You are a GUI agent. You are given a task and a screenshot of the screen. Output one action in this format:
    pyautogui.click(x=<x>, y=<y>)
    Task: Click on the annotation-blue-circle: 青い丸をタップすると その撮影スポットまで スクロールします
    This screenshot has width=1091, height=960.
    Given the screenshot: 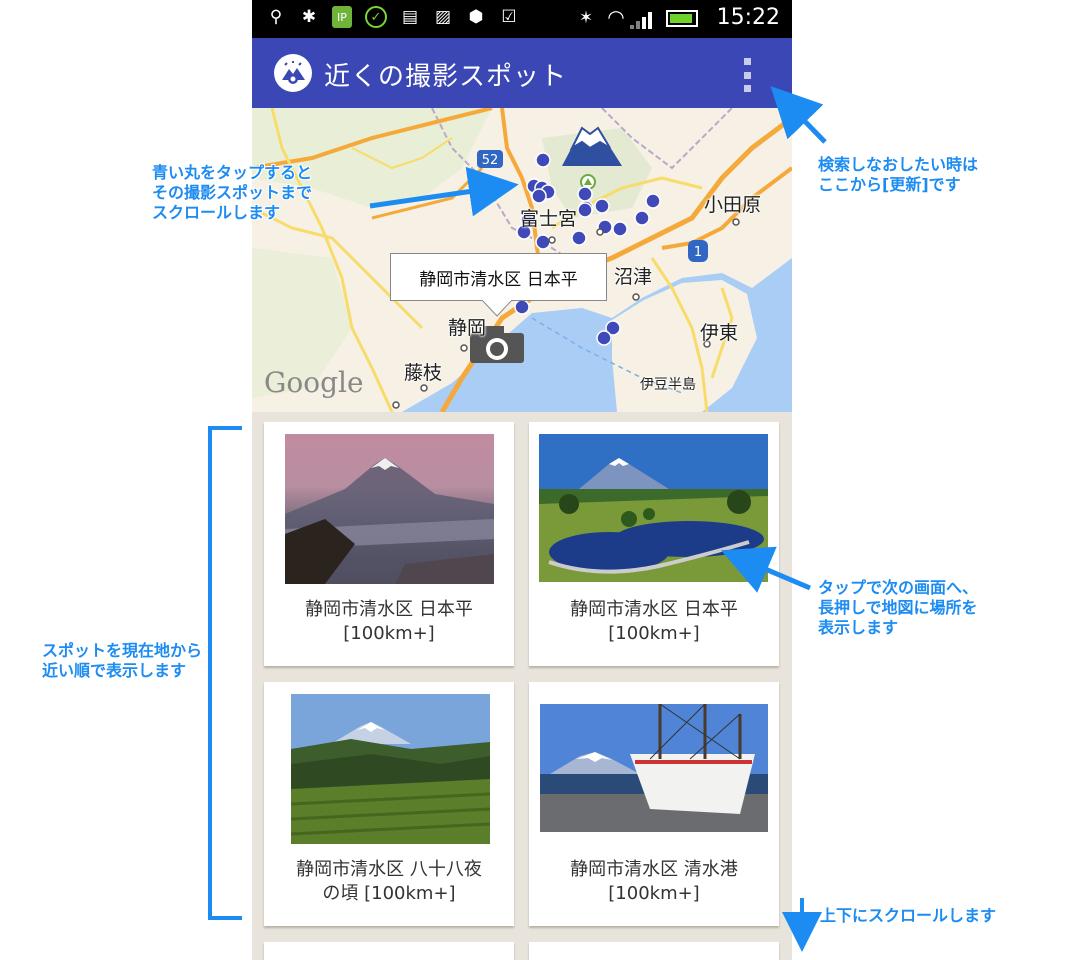 What is the action you would take?
    pyautogui.click(x=232, y=192)
    